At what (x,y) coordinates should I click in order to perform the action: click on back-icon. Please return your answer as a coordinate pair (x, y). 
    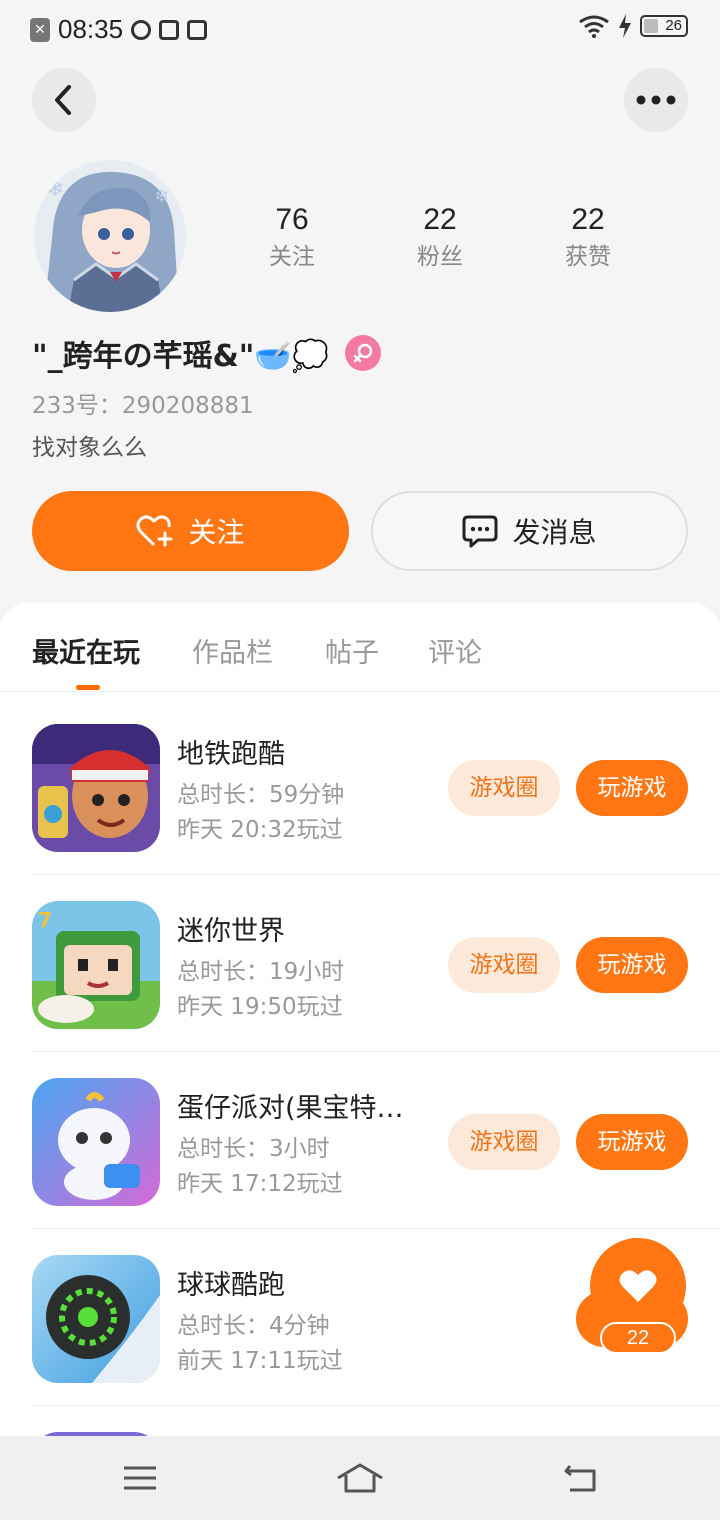
    Looking at the image, I should click on (580, 1478).